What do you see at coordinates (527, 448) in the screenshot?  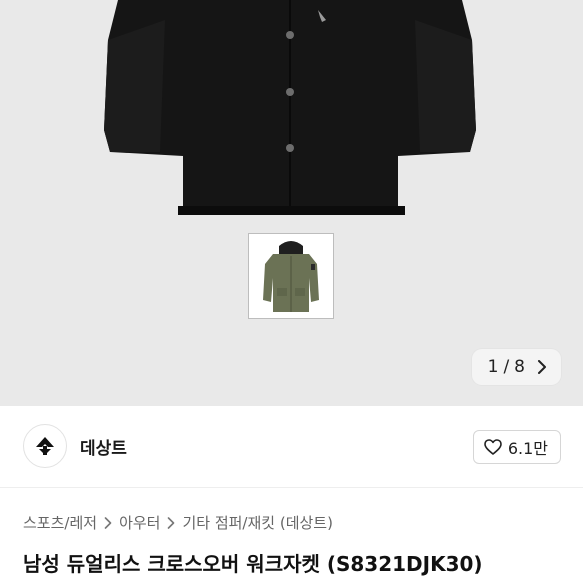 I see `like-count: 6.1만` at bounding box center [527, 448].